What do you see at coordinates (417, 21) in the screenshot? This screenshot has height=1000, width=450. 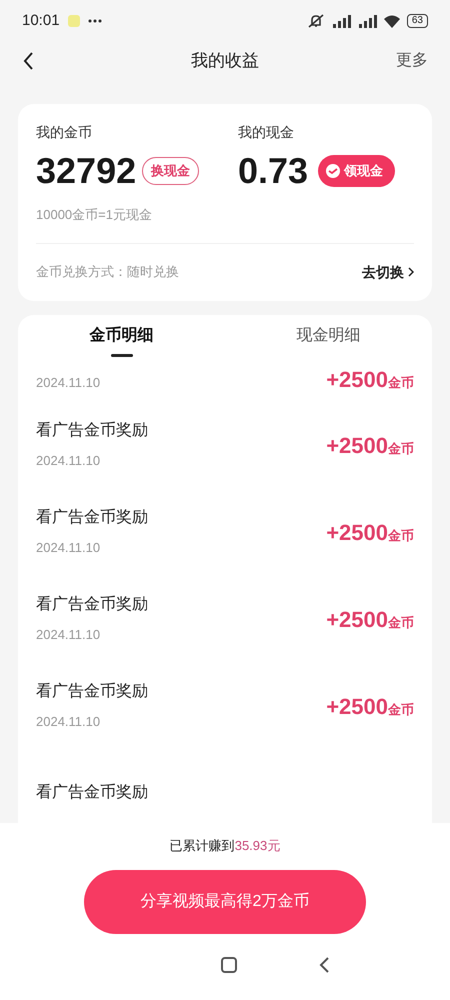 I see `battery-indicator: 63` at bounding box center [417, 21].